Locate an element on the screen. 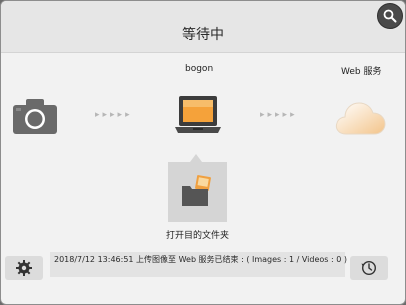 The image size is (406, 305). open-folder-label: 打开目的文件夹 is located at coordinates (197, 236).